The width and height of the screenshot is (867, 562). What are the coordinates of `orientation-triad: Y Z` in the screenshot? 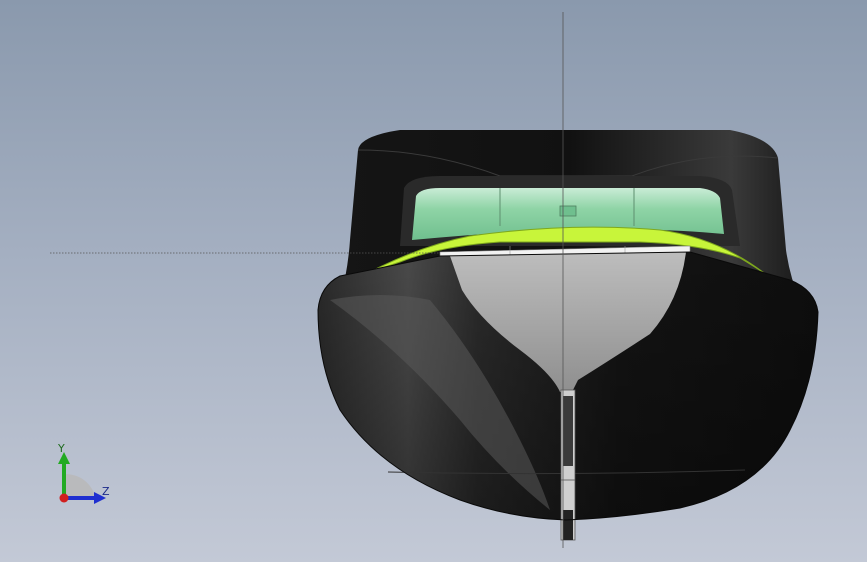 It's located at (83, 474).